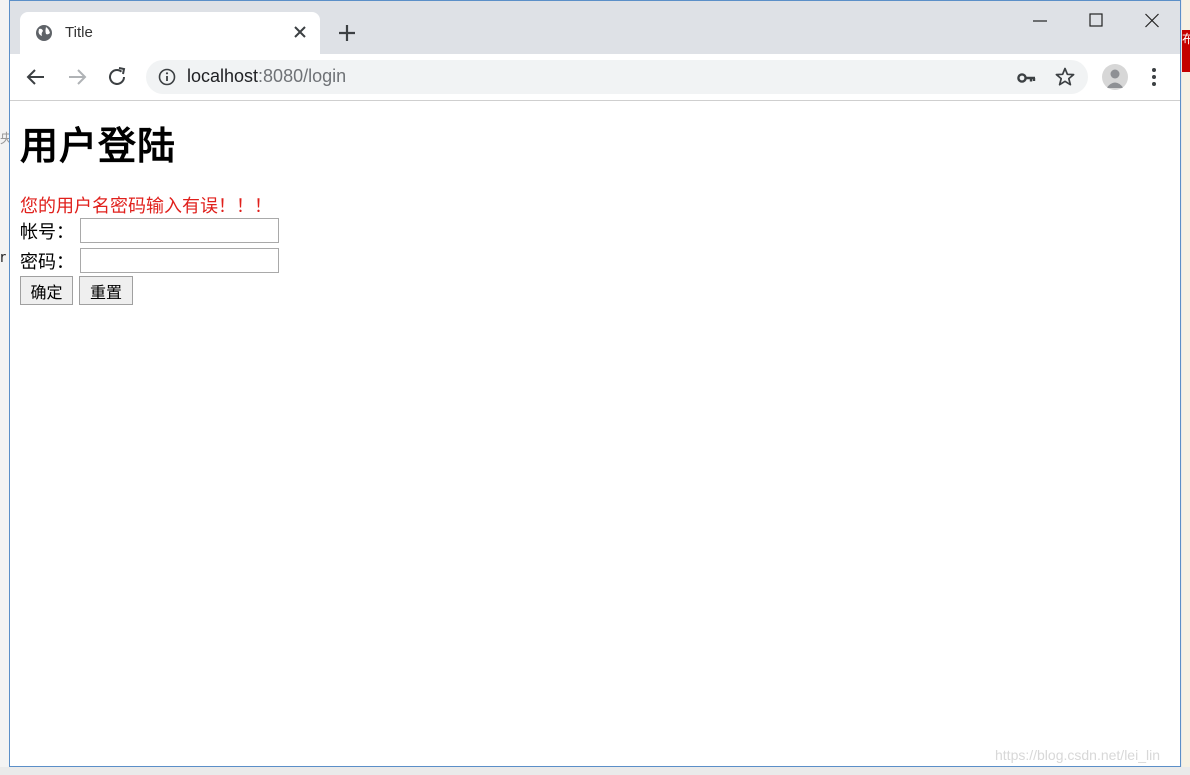 The image size is (1190, 775). Describe the element at coordinates (1077, 755) in the screenshot. I see `watermark: https://blog.csdn.net/lei_lin` at that location.